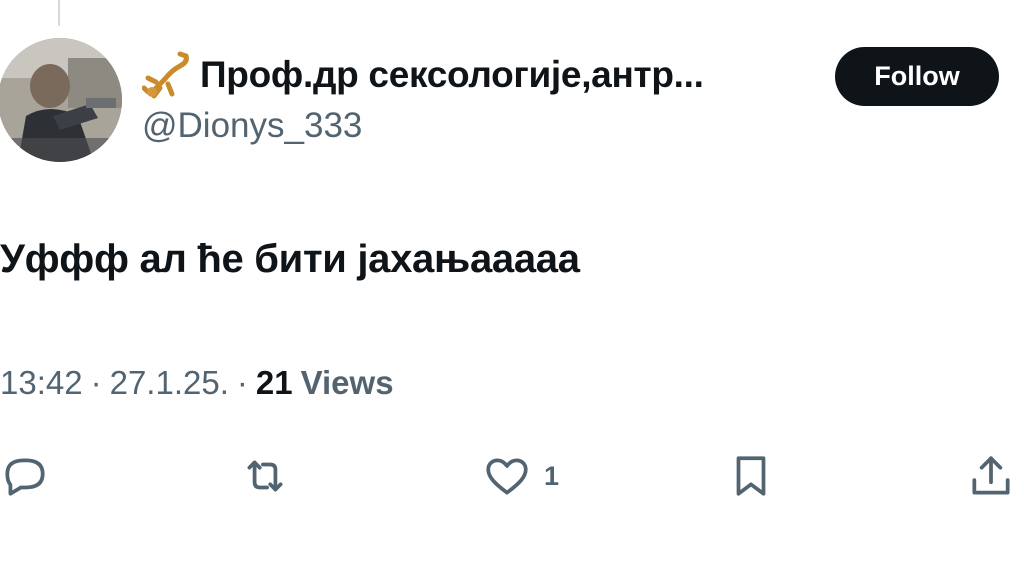 This screenshot has width=1024, height=565. I want to click on bookmark-button, so click(751, 476).